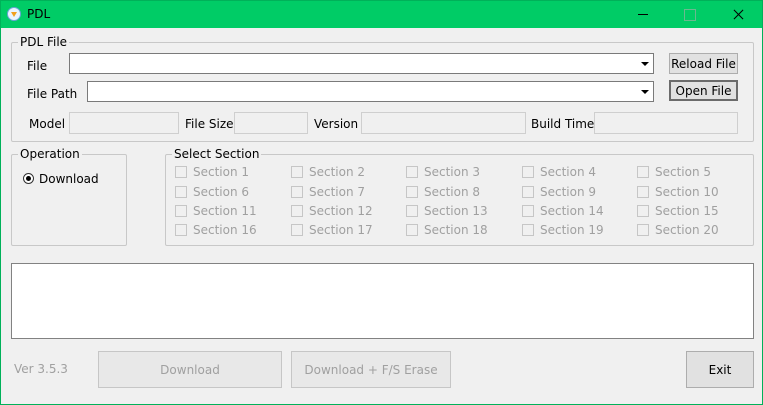  What do you see at coordinates (225, 230) in the screenshot?
I see `section-label: Section 16` at bounding box center [225, 230].